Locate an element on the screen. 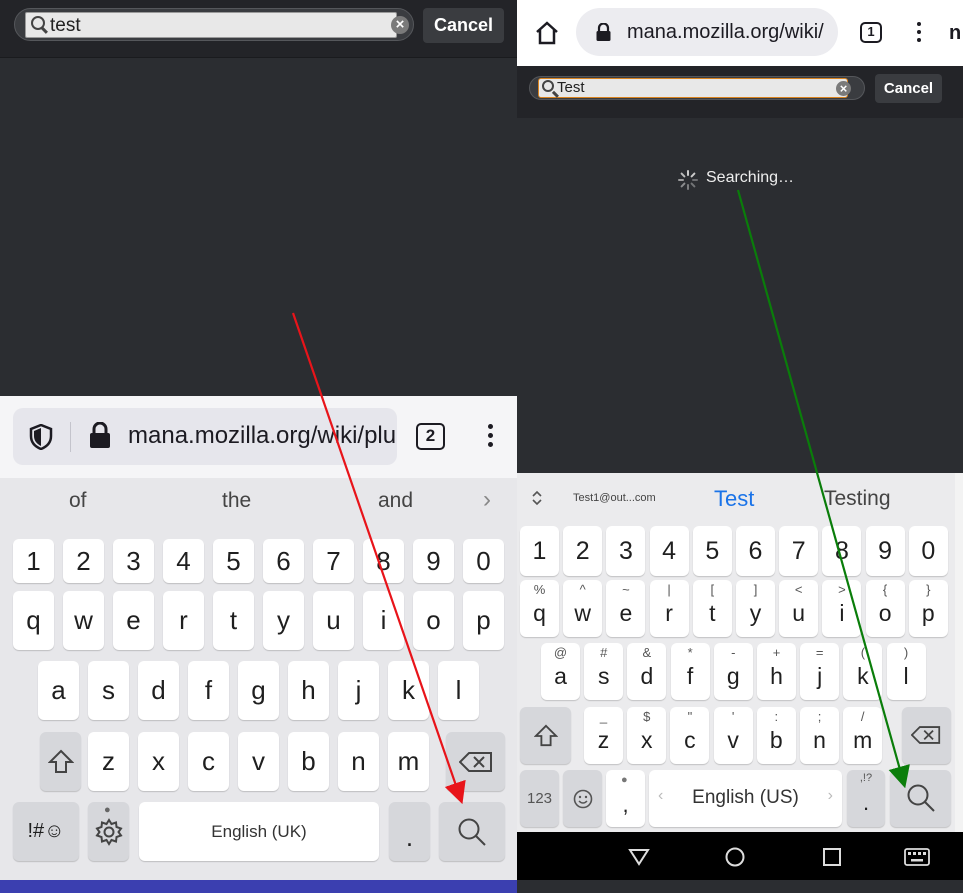  key-z: _ z is located at coordinates (603, 735).